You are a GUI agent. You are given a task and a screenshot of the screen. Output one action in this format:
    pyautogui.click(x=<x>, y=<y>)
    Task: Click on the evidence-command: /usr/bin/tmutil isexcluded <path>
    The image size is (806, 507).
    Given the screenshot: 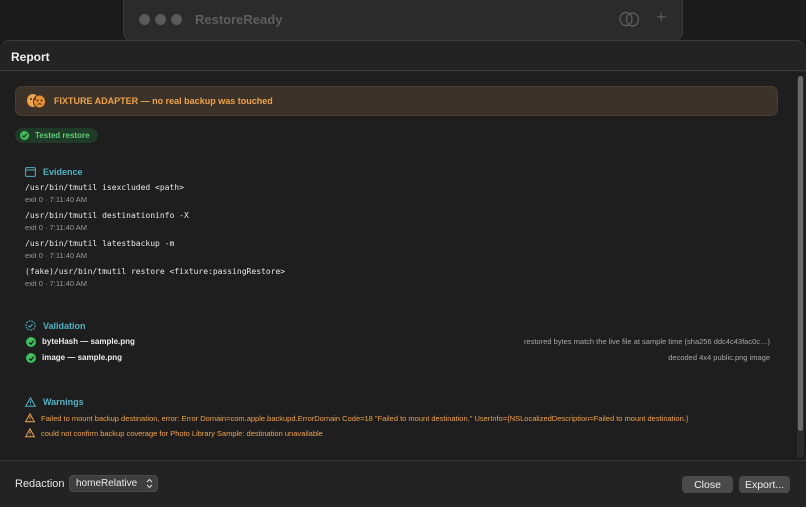 What is the action you would take?
    pyautogui.click(x=104, y=187)
    